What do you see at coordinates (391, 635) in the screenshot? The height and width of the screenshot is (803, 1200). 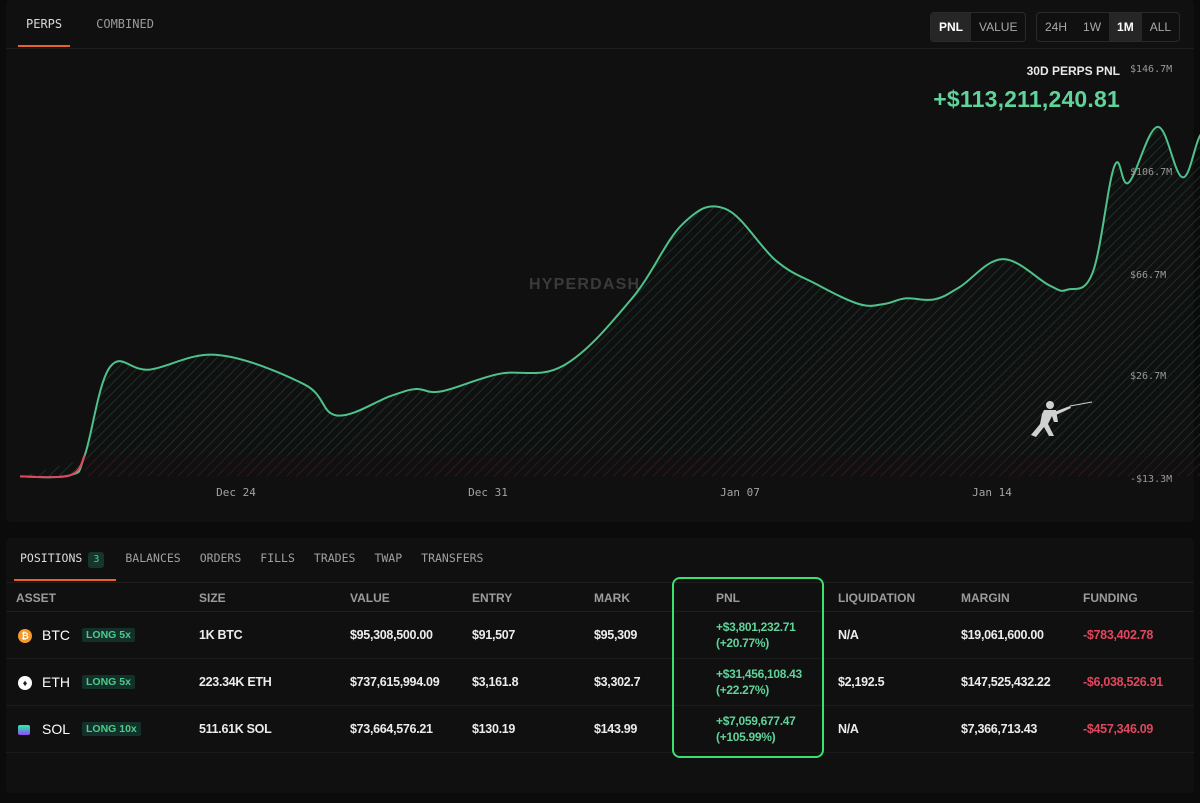 I see `position-value: $95,308,500.00` at bounding box center [391, 635].